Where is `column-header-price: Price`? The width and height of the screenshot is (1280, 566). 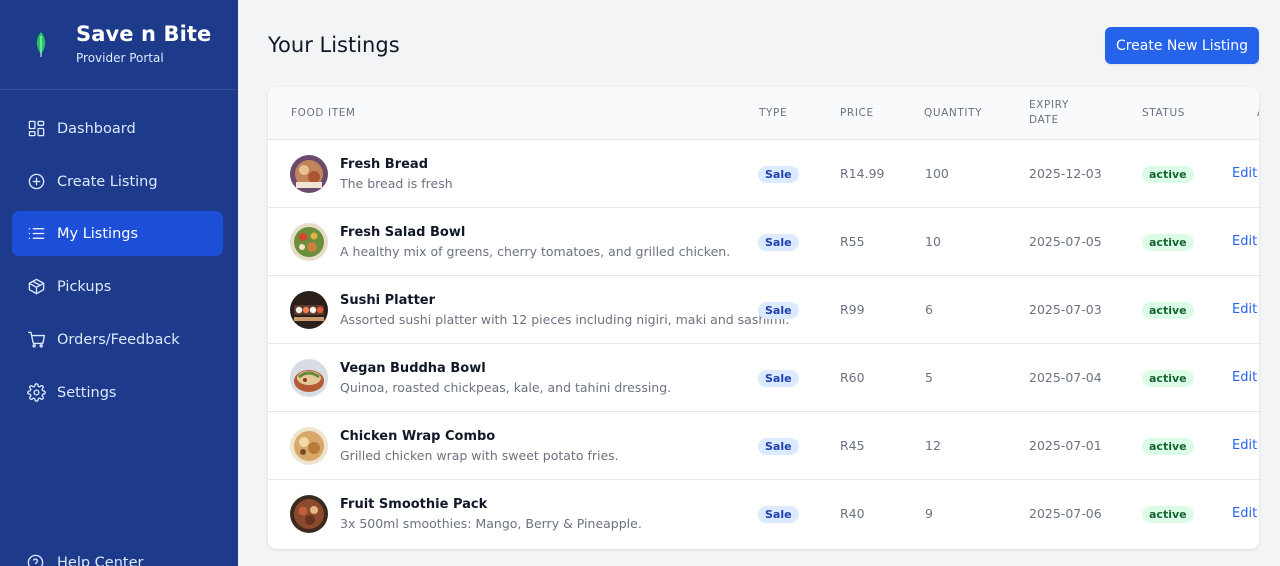
column-header-price: Price is located at coordinates (857, 113).